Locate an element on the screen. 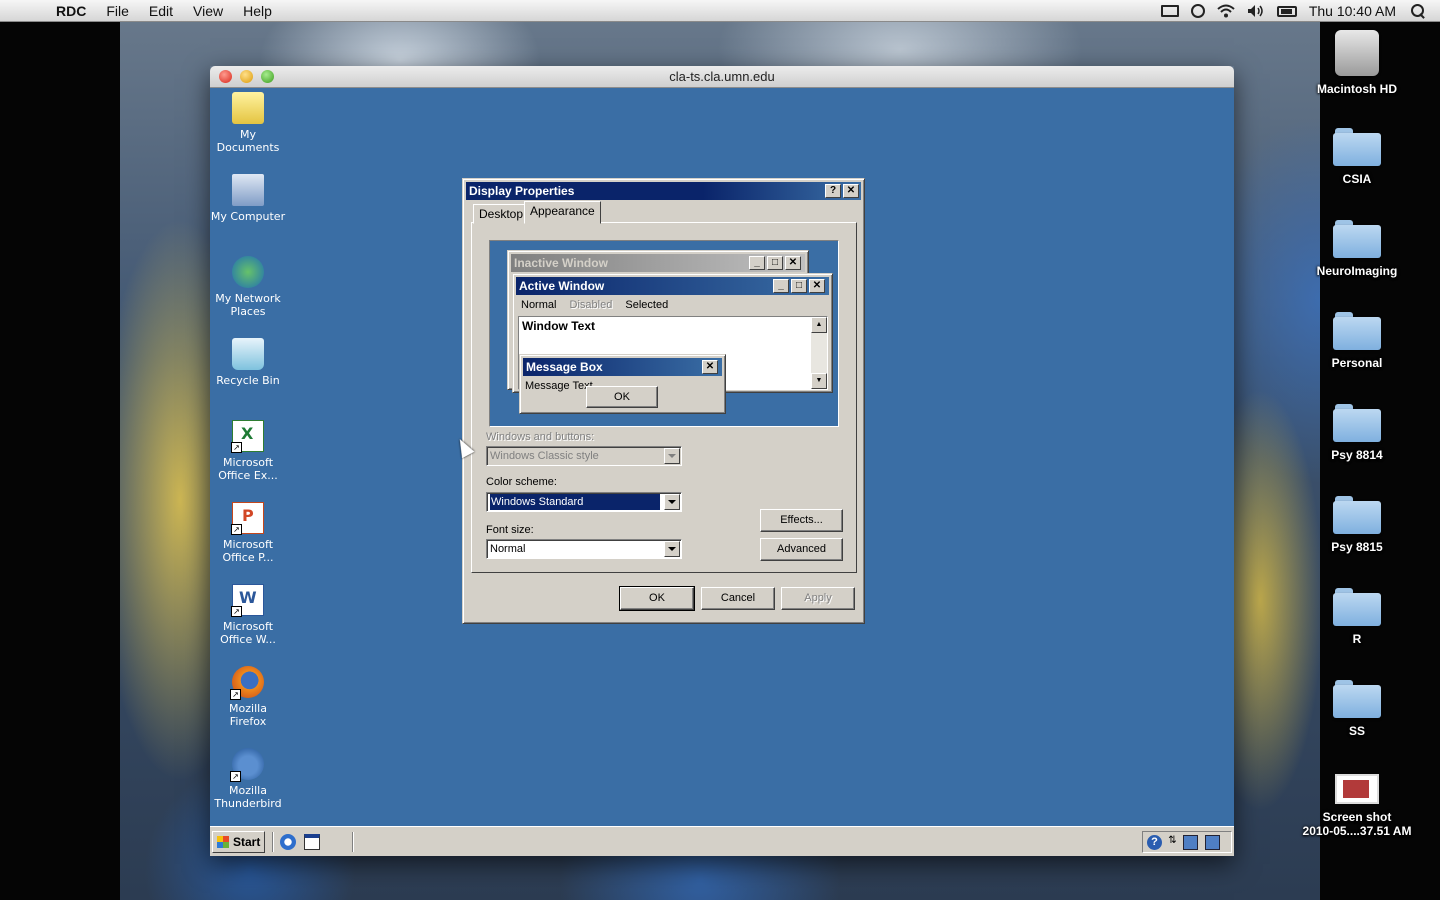 Image resolution: width=1440 pixels, height=900 pixels. network-tray-icon is located at coordinates (1190, 842).